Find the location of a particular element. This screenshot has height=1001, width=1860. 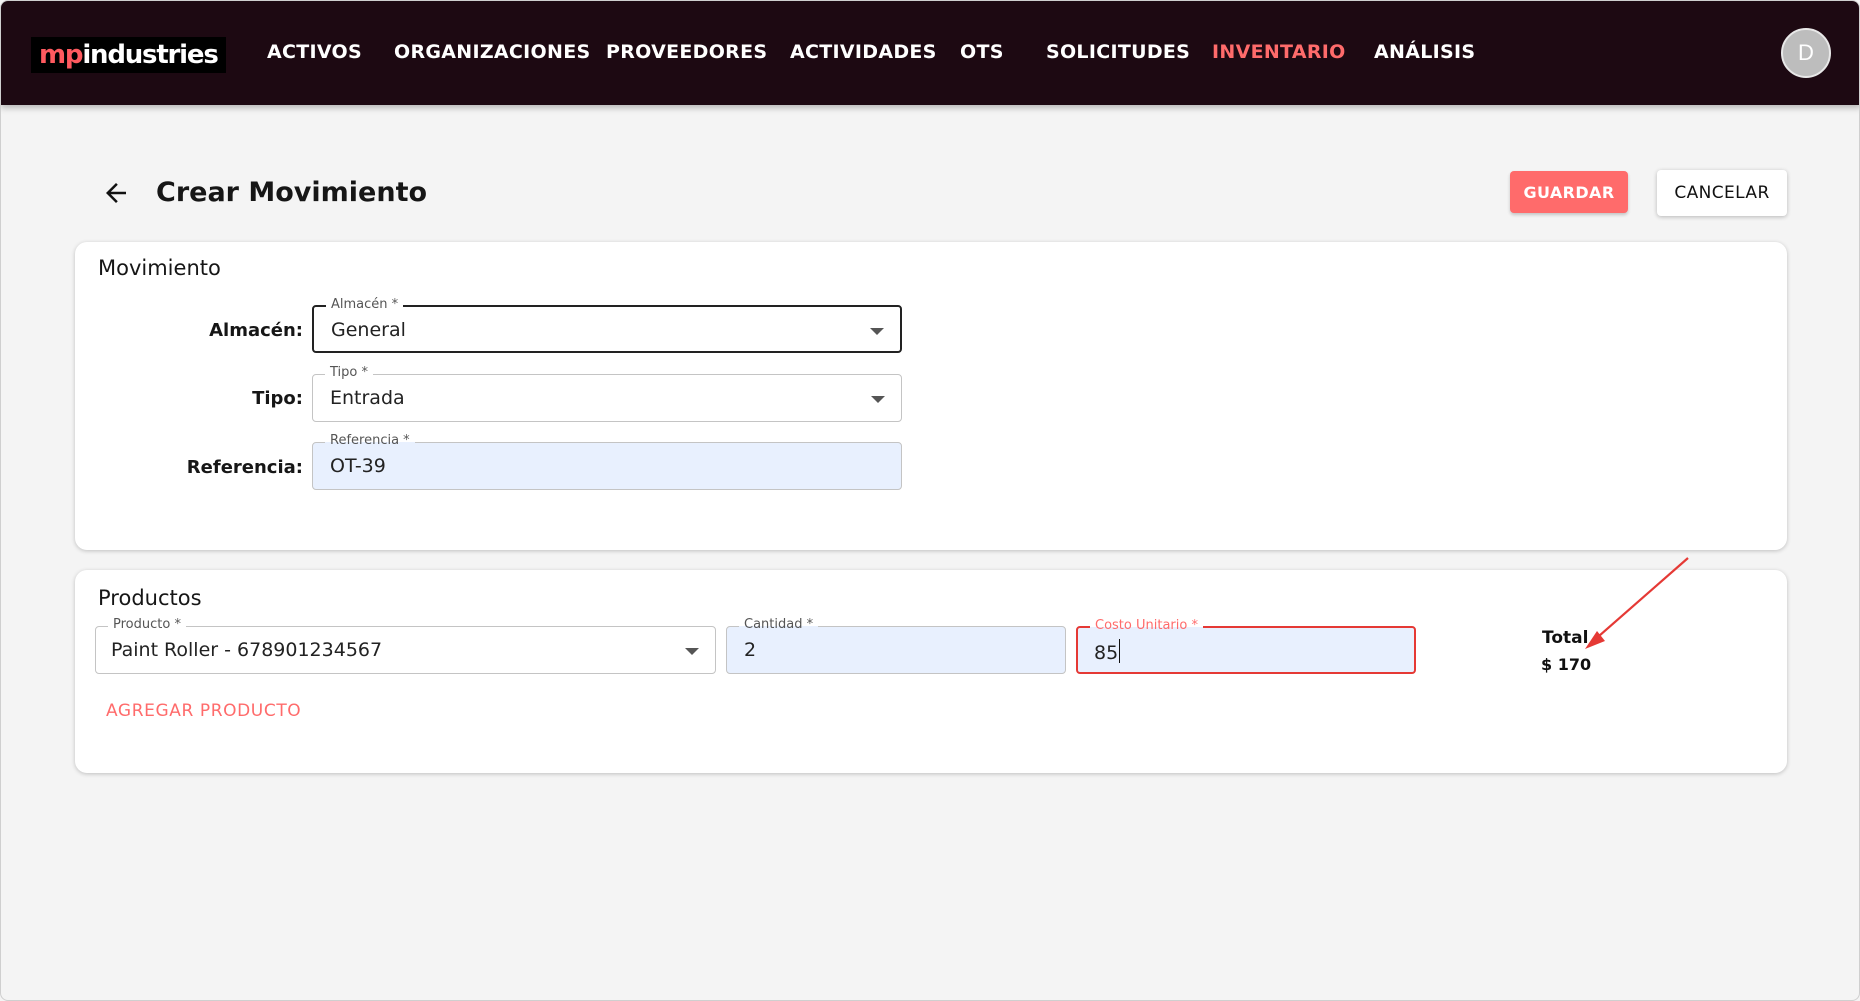

page-title: Crear Movimiento is located at coordinates (292, 192).